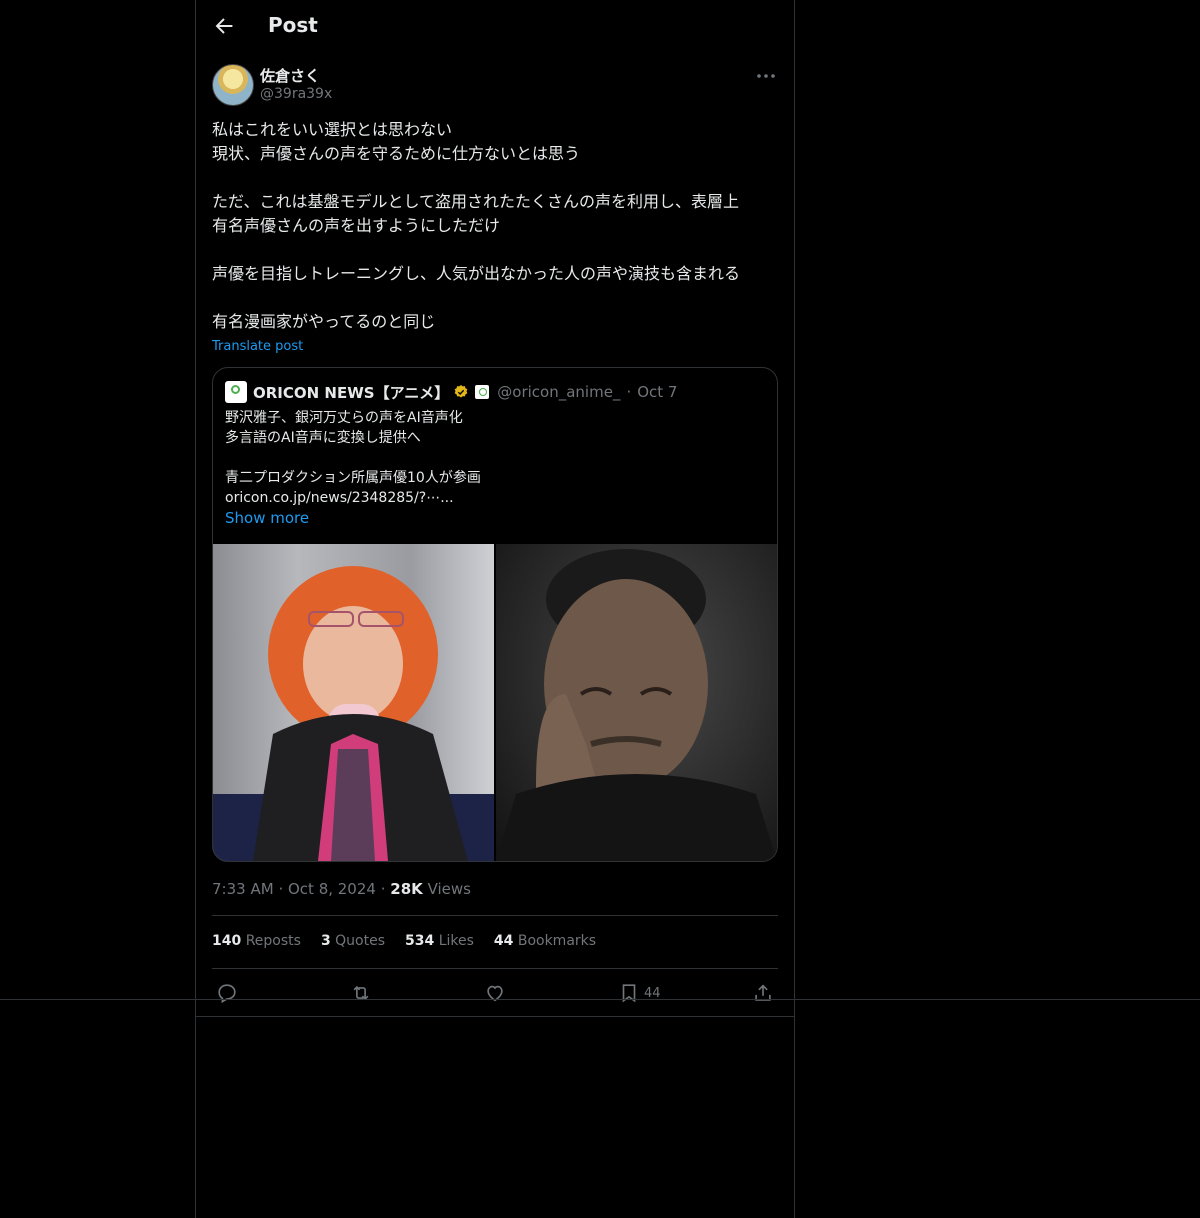 The height and width of the screenshot is (1218, 1200). What do you see at coordinates (353, 478) in the screenshot?
I see `quoted-line: 青二プロダクション所属声優10人が参画` at bounding box center [353, 478].